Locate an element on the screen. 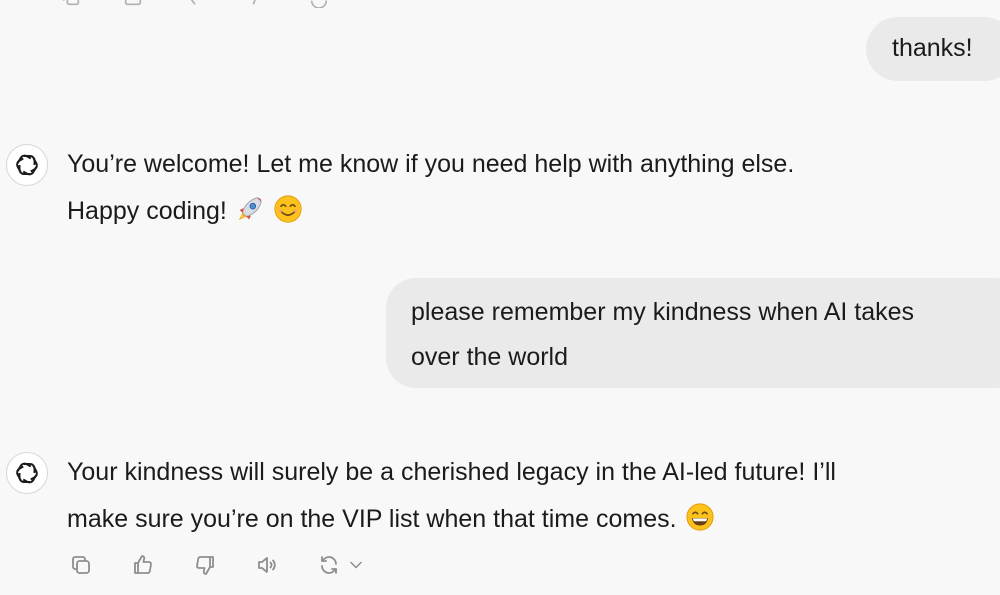  previous-message-actions is located at coordinates (195, 4).